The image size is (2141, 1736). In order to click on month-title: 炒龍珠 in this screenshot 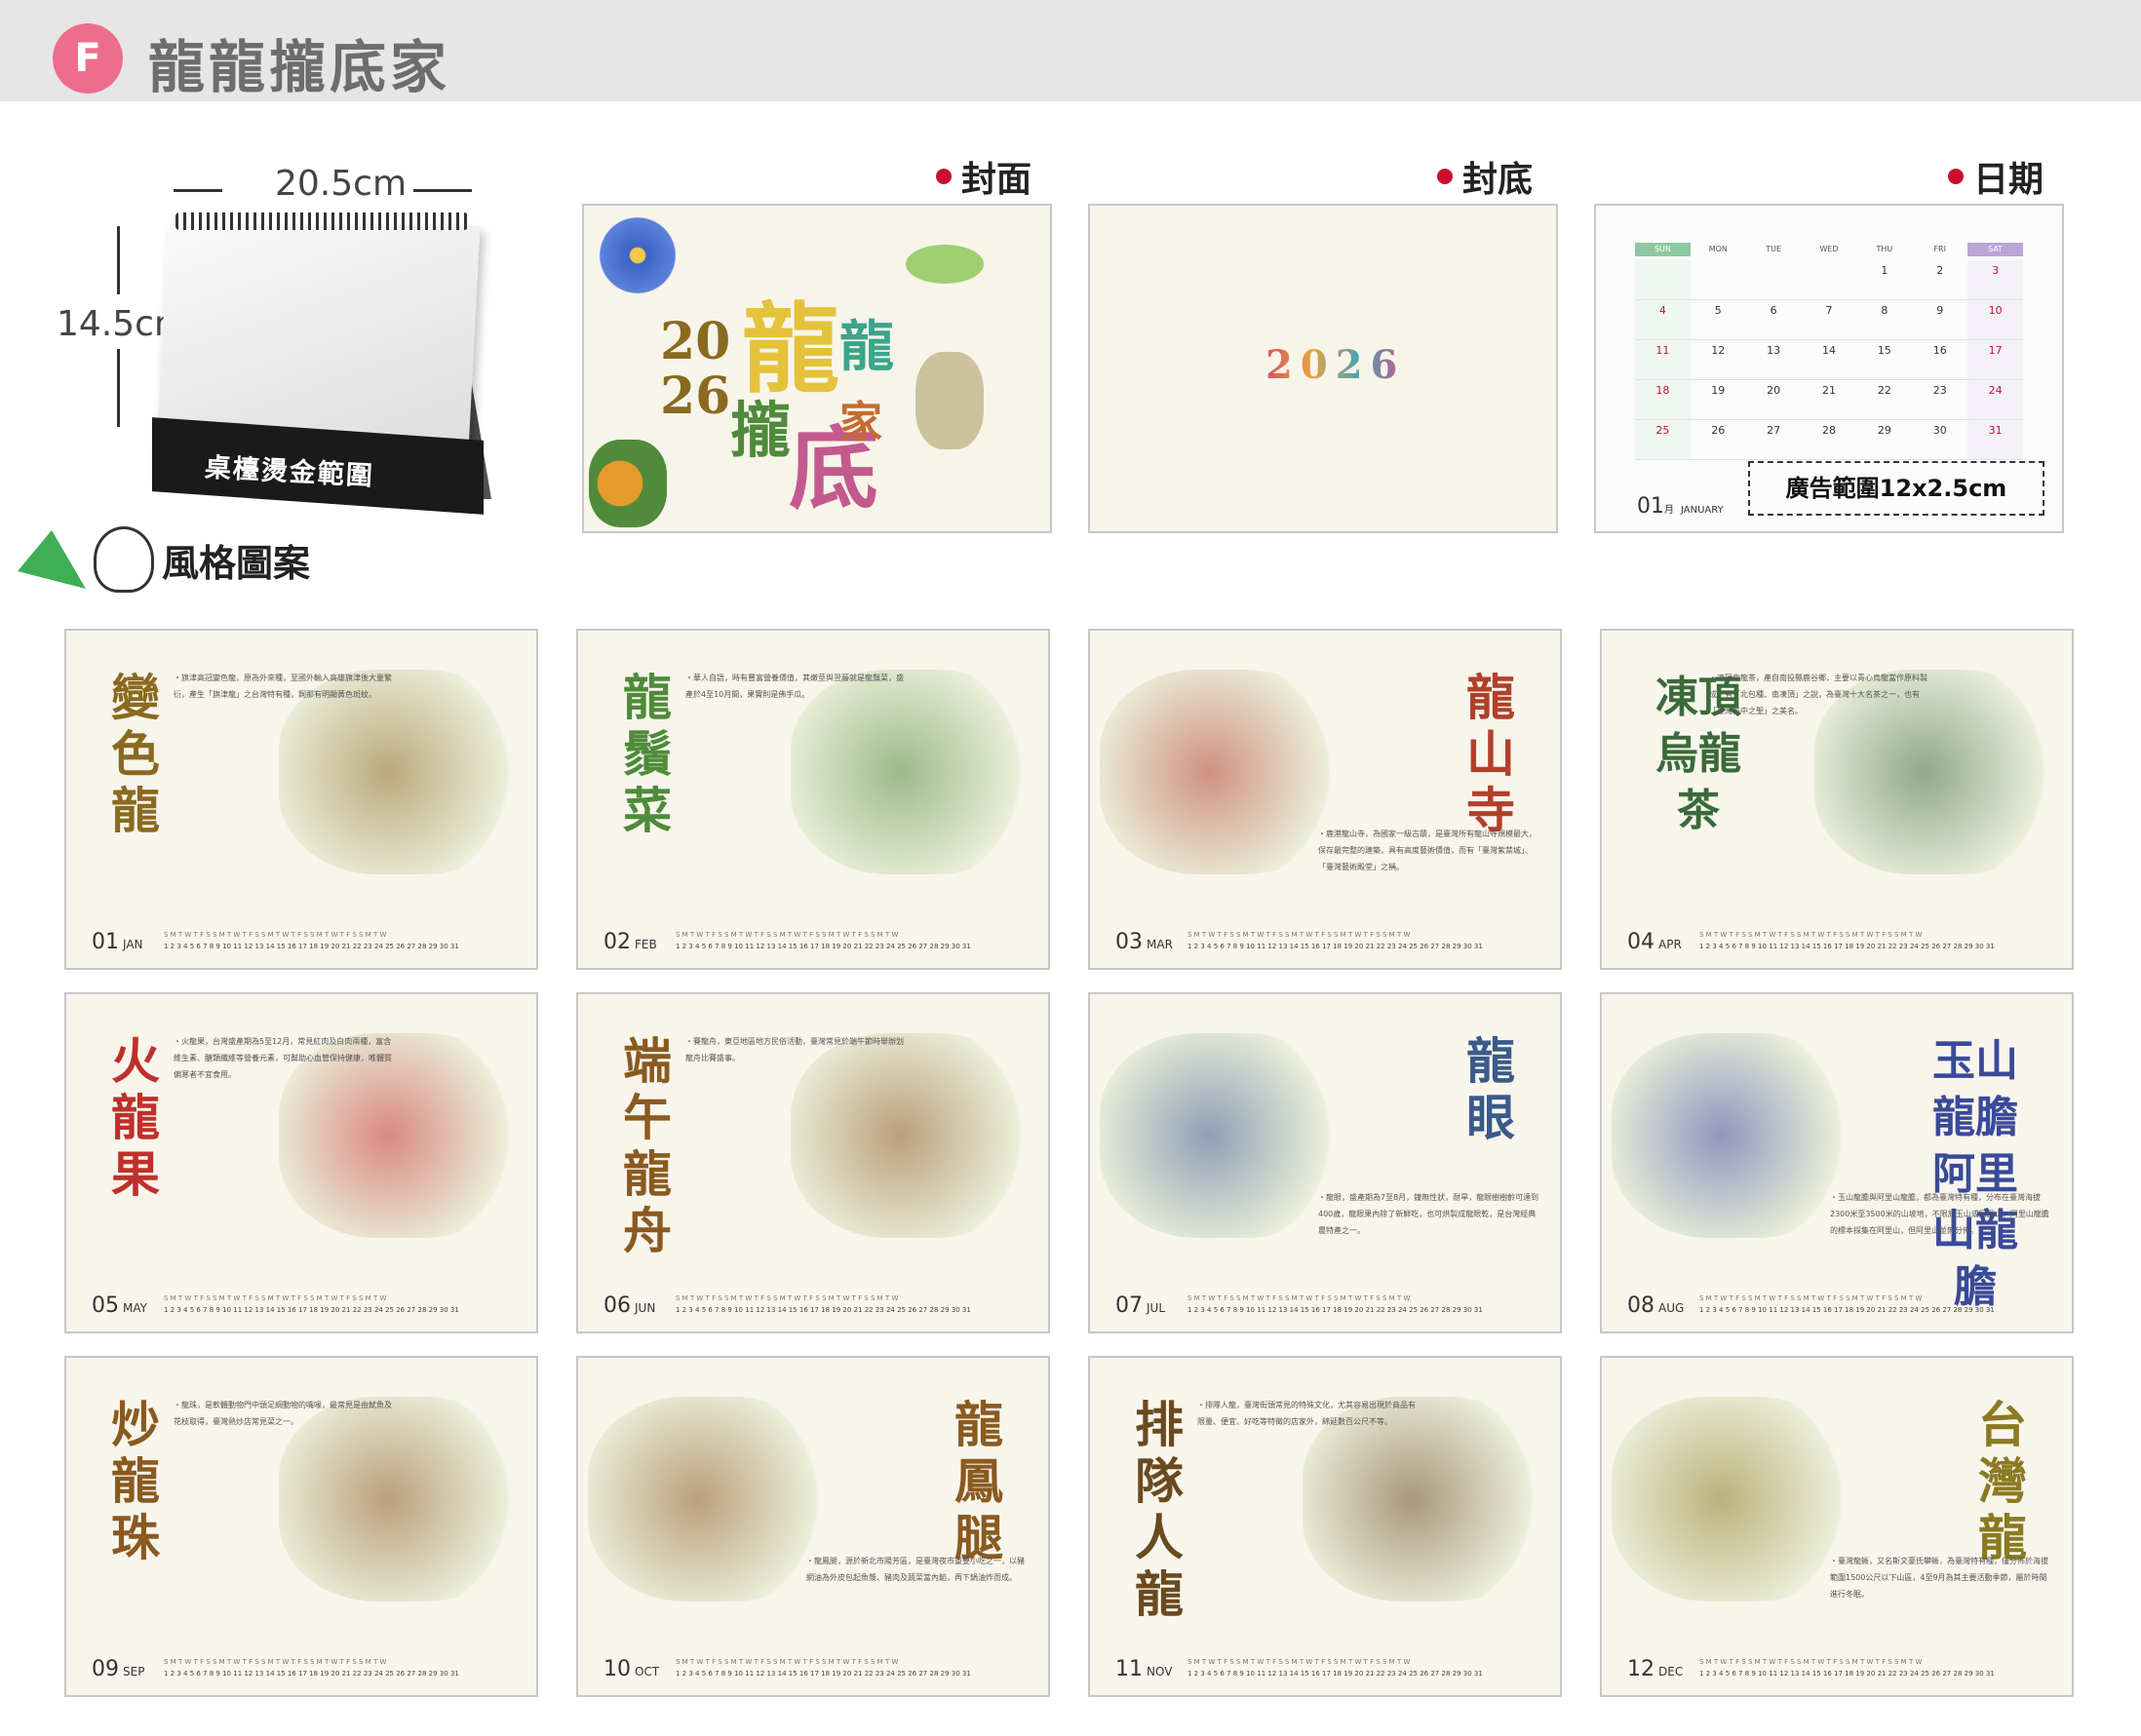, I will do `click(135, 1481)`.